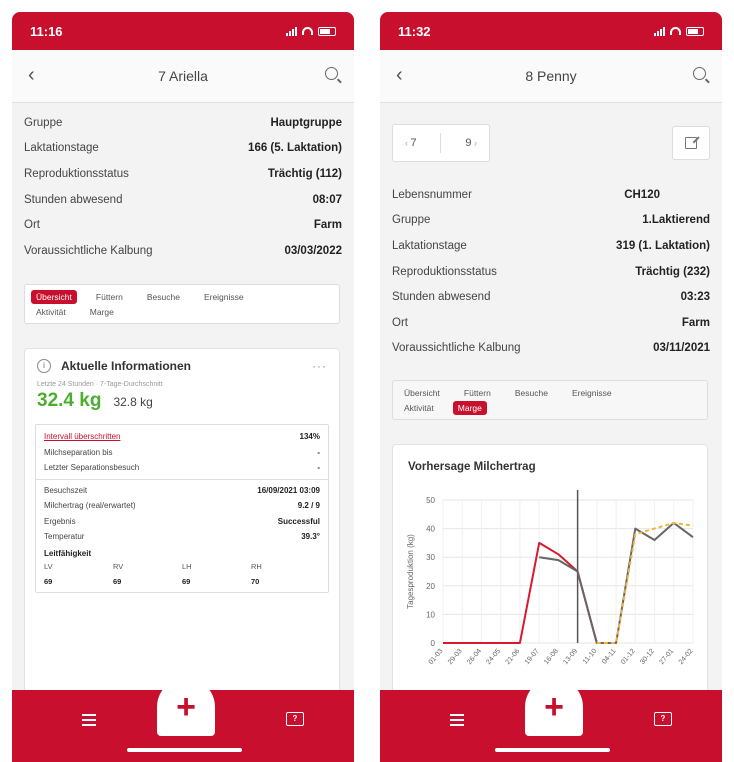 This screenshot has height=762, width=734. I want to click on x-tick-label: 01-12, so click(628, 657).